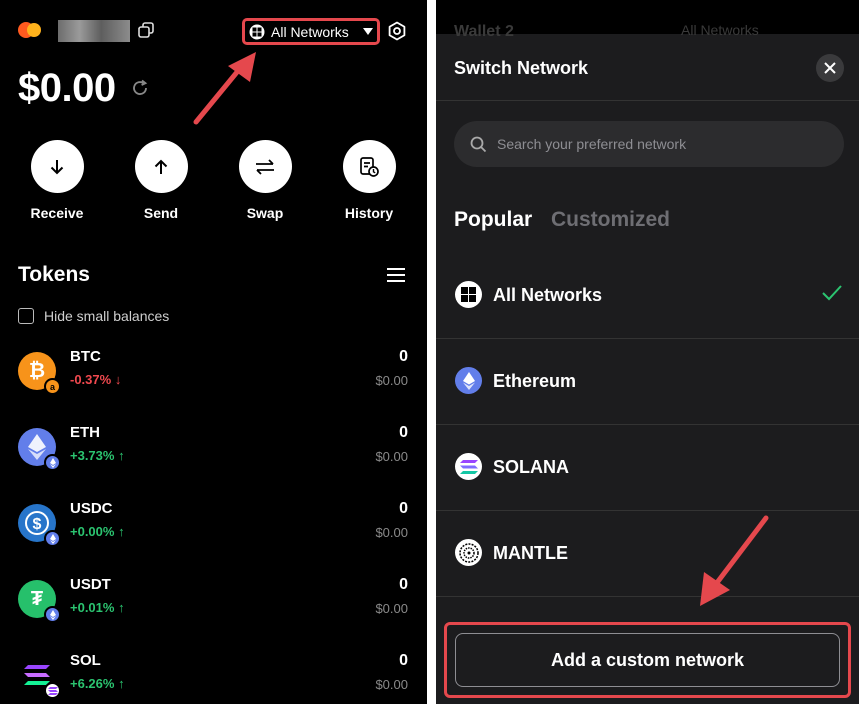  Describe the element at coordinates (90, 584) in the screenshot. I see `token-symbol: USDT` at that location.